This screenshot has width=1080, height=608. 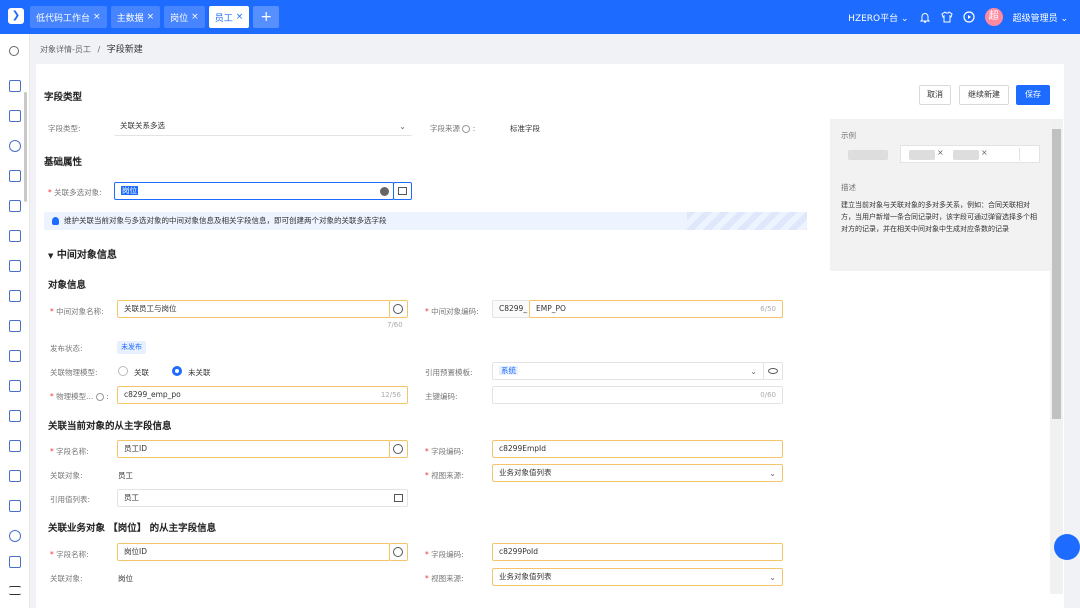 What do you see at coordinates (199, 372) in the screenshot?
I see `radio-unlinked-label: 未关联` at bounding box center [199, 372].